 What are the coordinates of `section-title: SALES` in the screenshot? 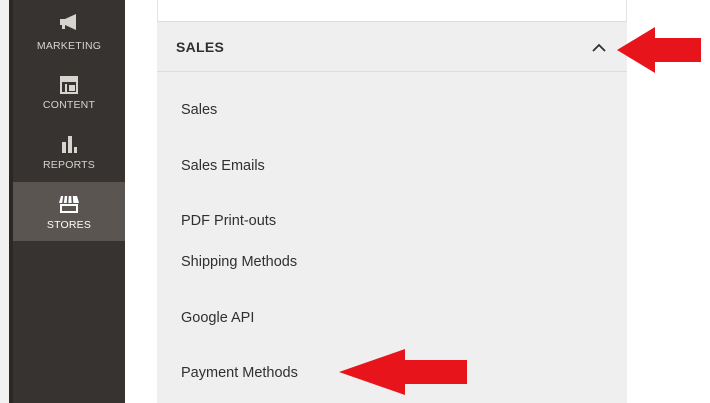 It's located at (200, 47).